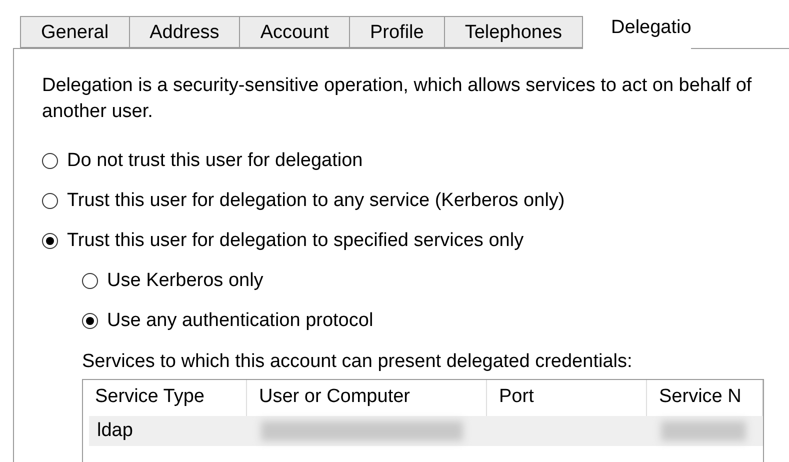 Image resolution: width=789 pixels, height=462 pixels. Describe the element at coordinates (358, 362) in the screenshot. I see `services-label: Services to which this account can present delegated credentials:` at that location.